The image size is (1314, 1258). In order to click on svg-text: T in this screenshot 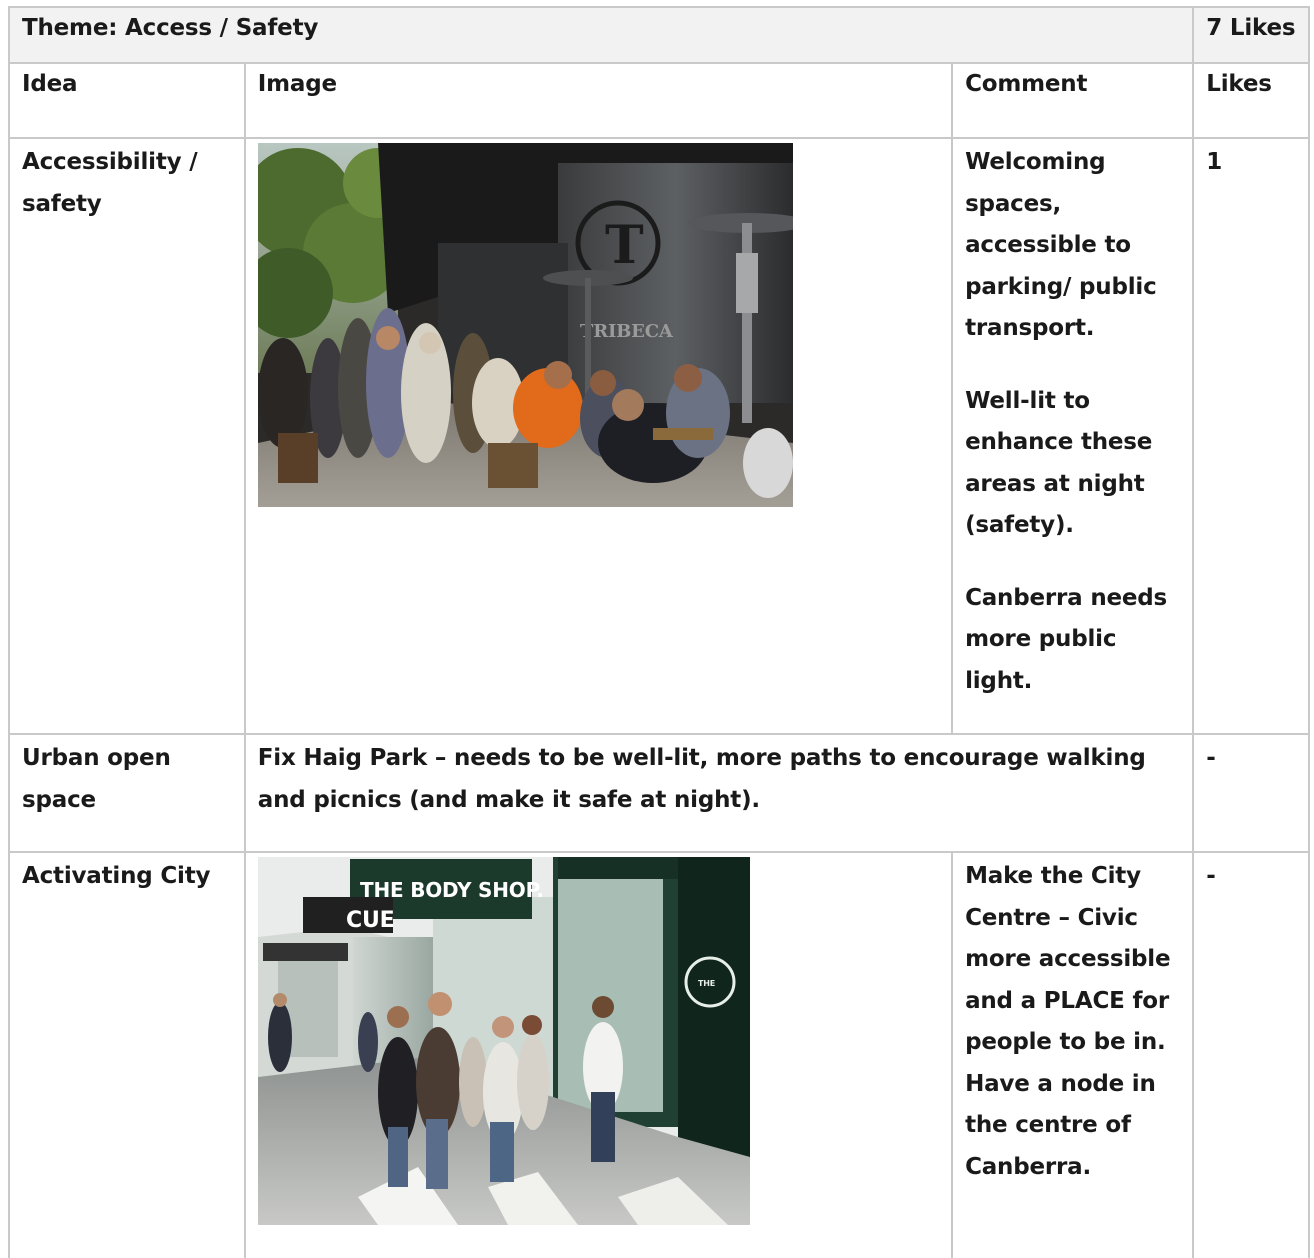, I will do `click(624, 245)`.